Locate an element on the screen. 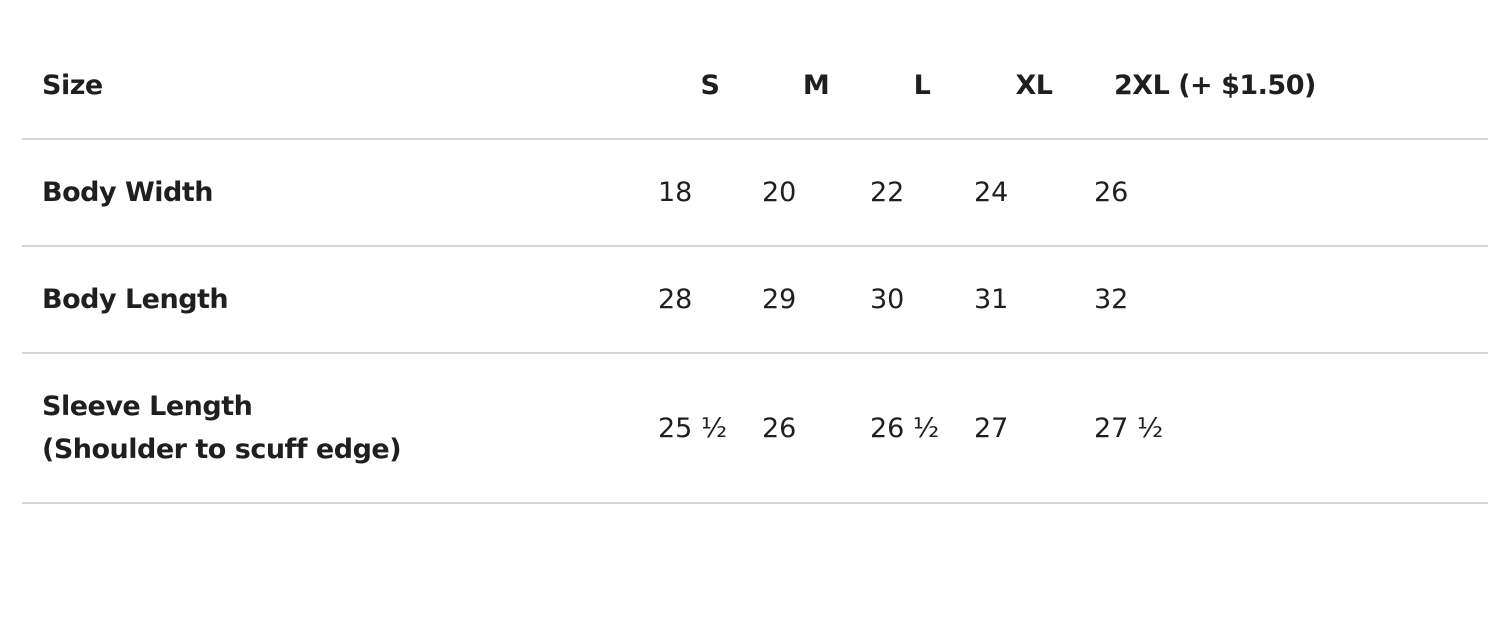  value-cell-2xl: 32 is located at coordinates (1291, 299).